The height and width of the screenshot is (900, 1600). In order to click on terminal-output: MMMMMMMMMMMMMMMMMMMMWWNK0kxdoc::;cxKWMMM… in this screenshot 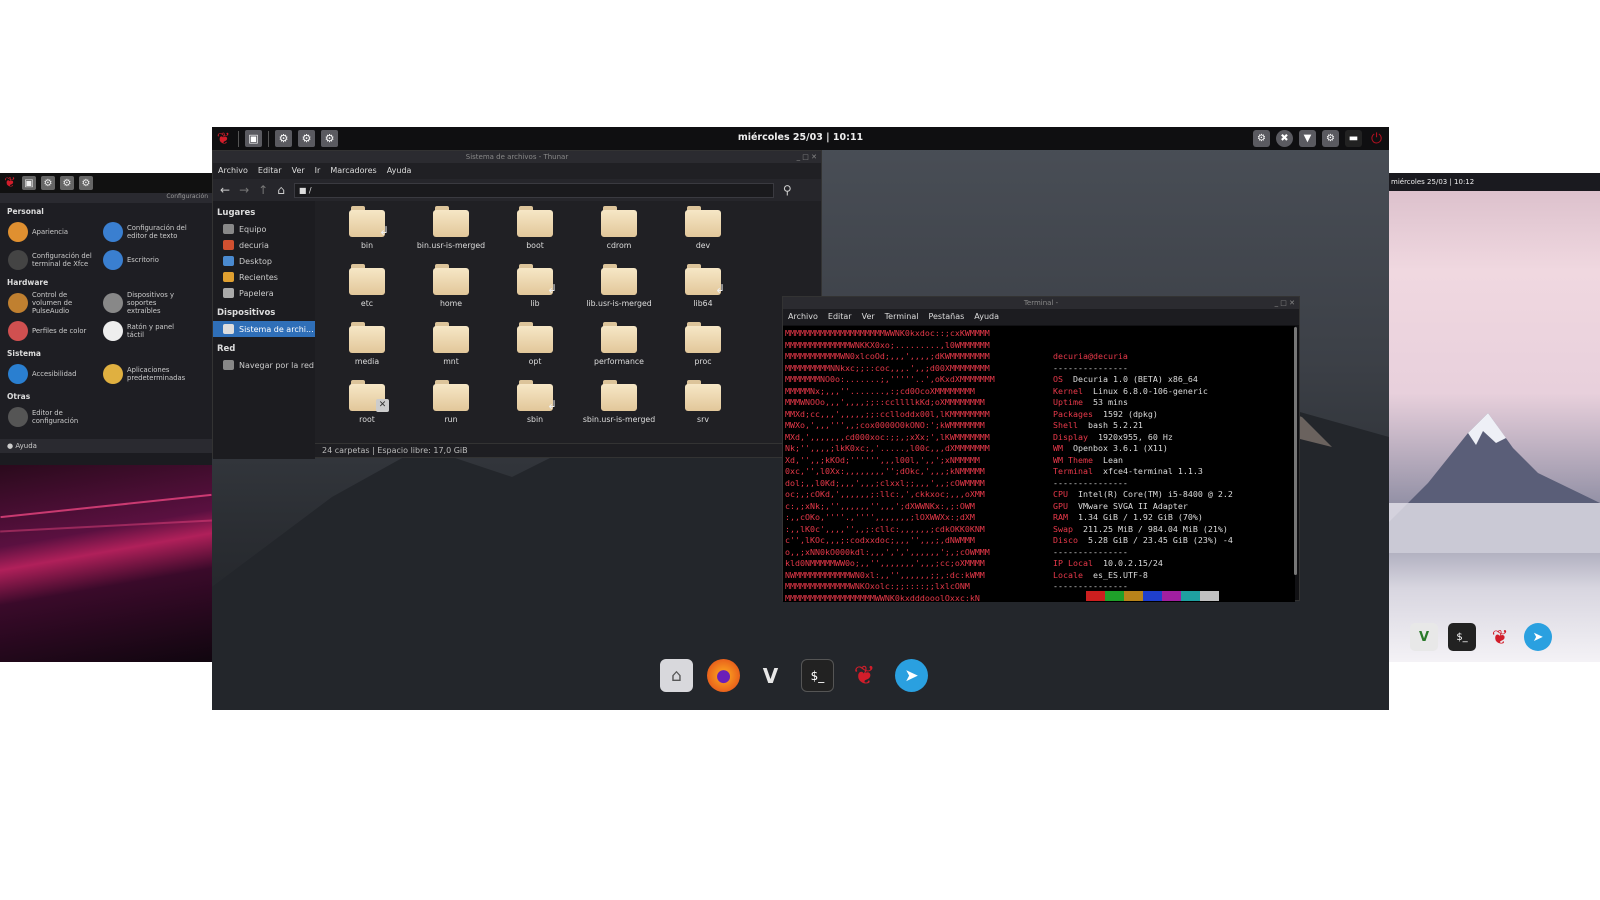, I will do `click(1039, 464)`.